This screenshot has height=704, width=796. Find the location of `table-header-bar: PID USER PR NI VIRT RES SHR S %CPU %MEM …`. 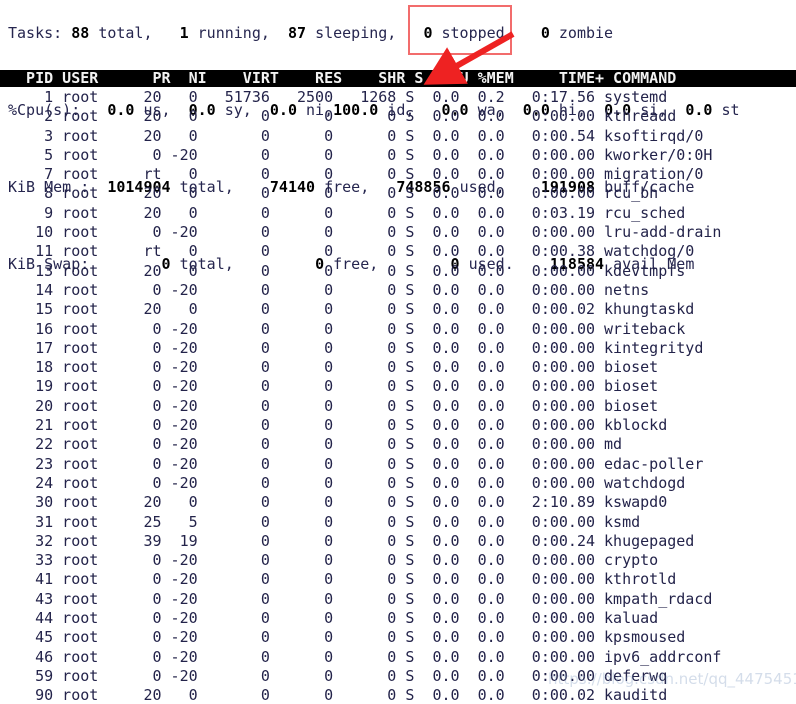

table-header-bar: PID USER PR NI VIRT RES SHR S %CPU %MEM … is located at coordinates (398, 78).